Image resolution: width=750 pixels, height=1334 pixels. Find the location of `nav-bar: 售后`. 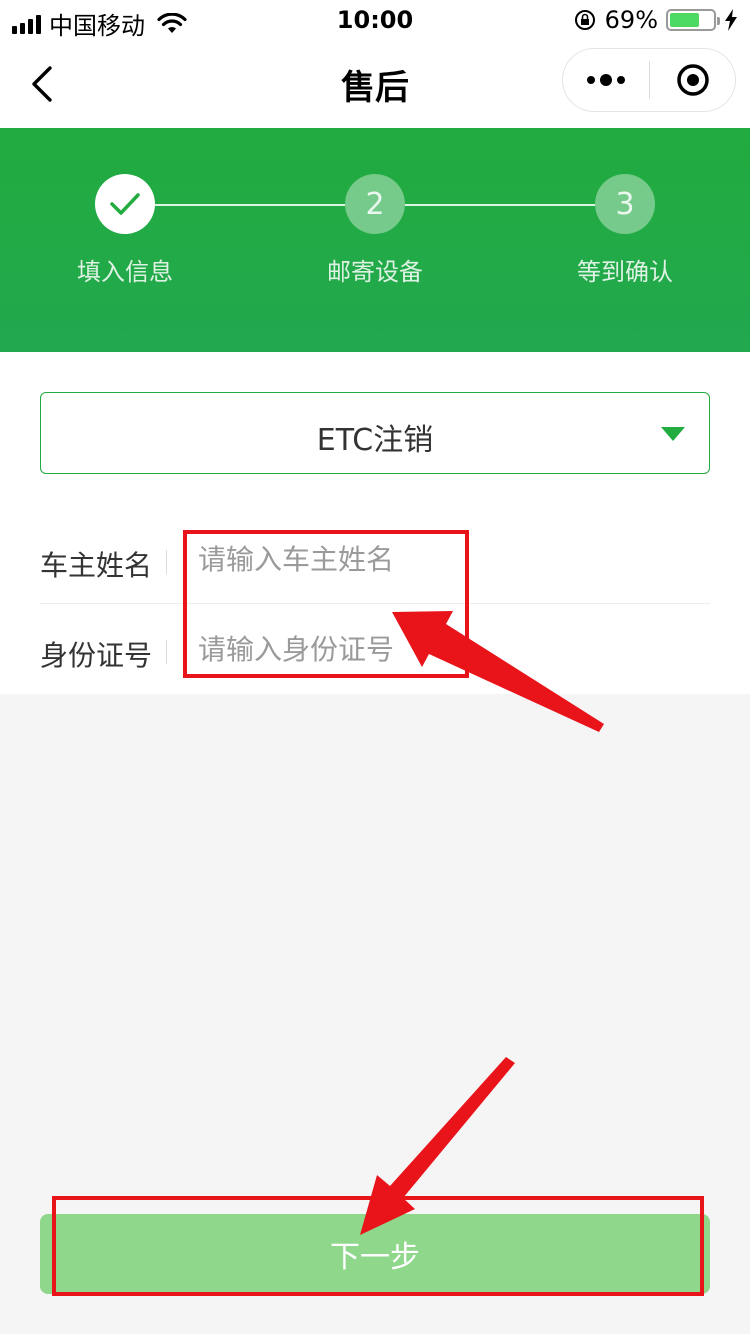

nav-bar: 售后 is located at coordinates (375, 84).